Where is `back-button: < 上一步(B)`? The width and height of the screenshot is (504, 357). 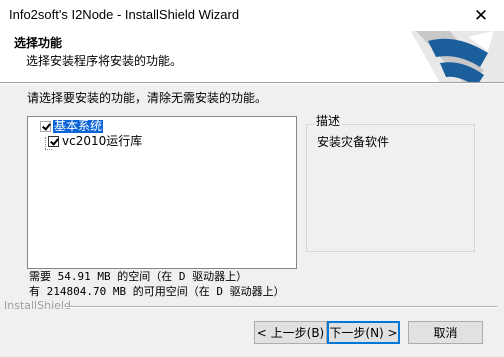 back-button: < 上一步(B) is located at coordinates (290, 332).